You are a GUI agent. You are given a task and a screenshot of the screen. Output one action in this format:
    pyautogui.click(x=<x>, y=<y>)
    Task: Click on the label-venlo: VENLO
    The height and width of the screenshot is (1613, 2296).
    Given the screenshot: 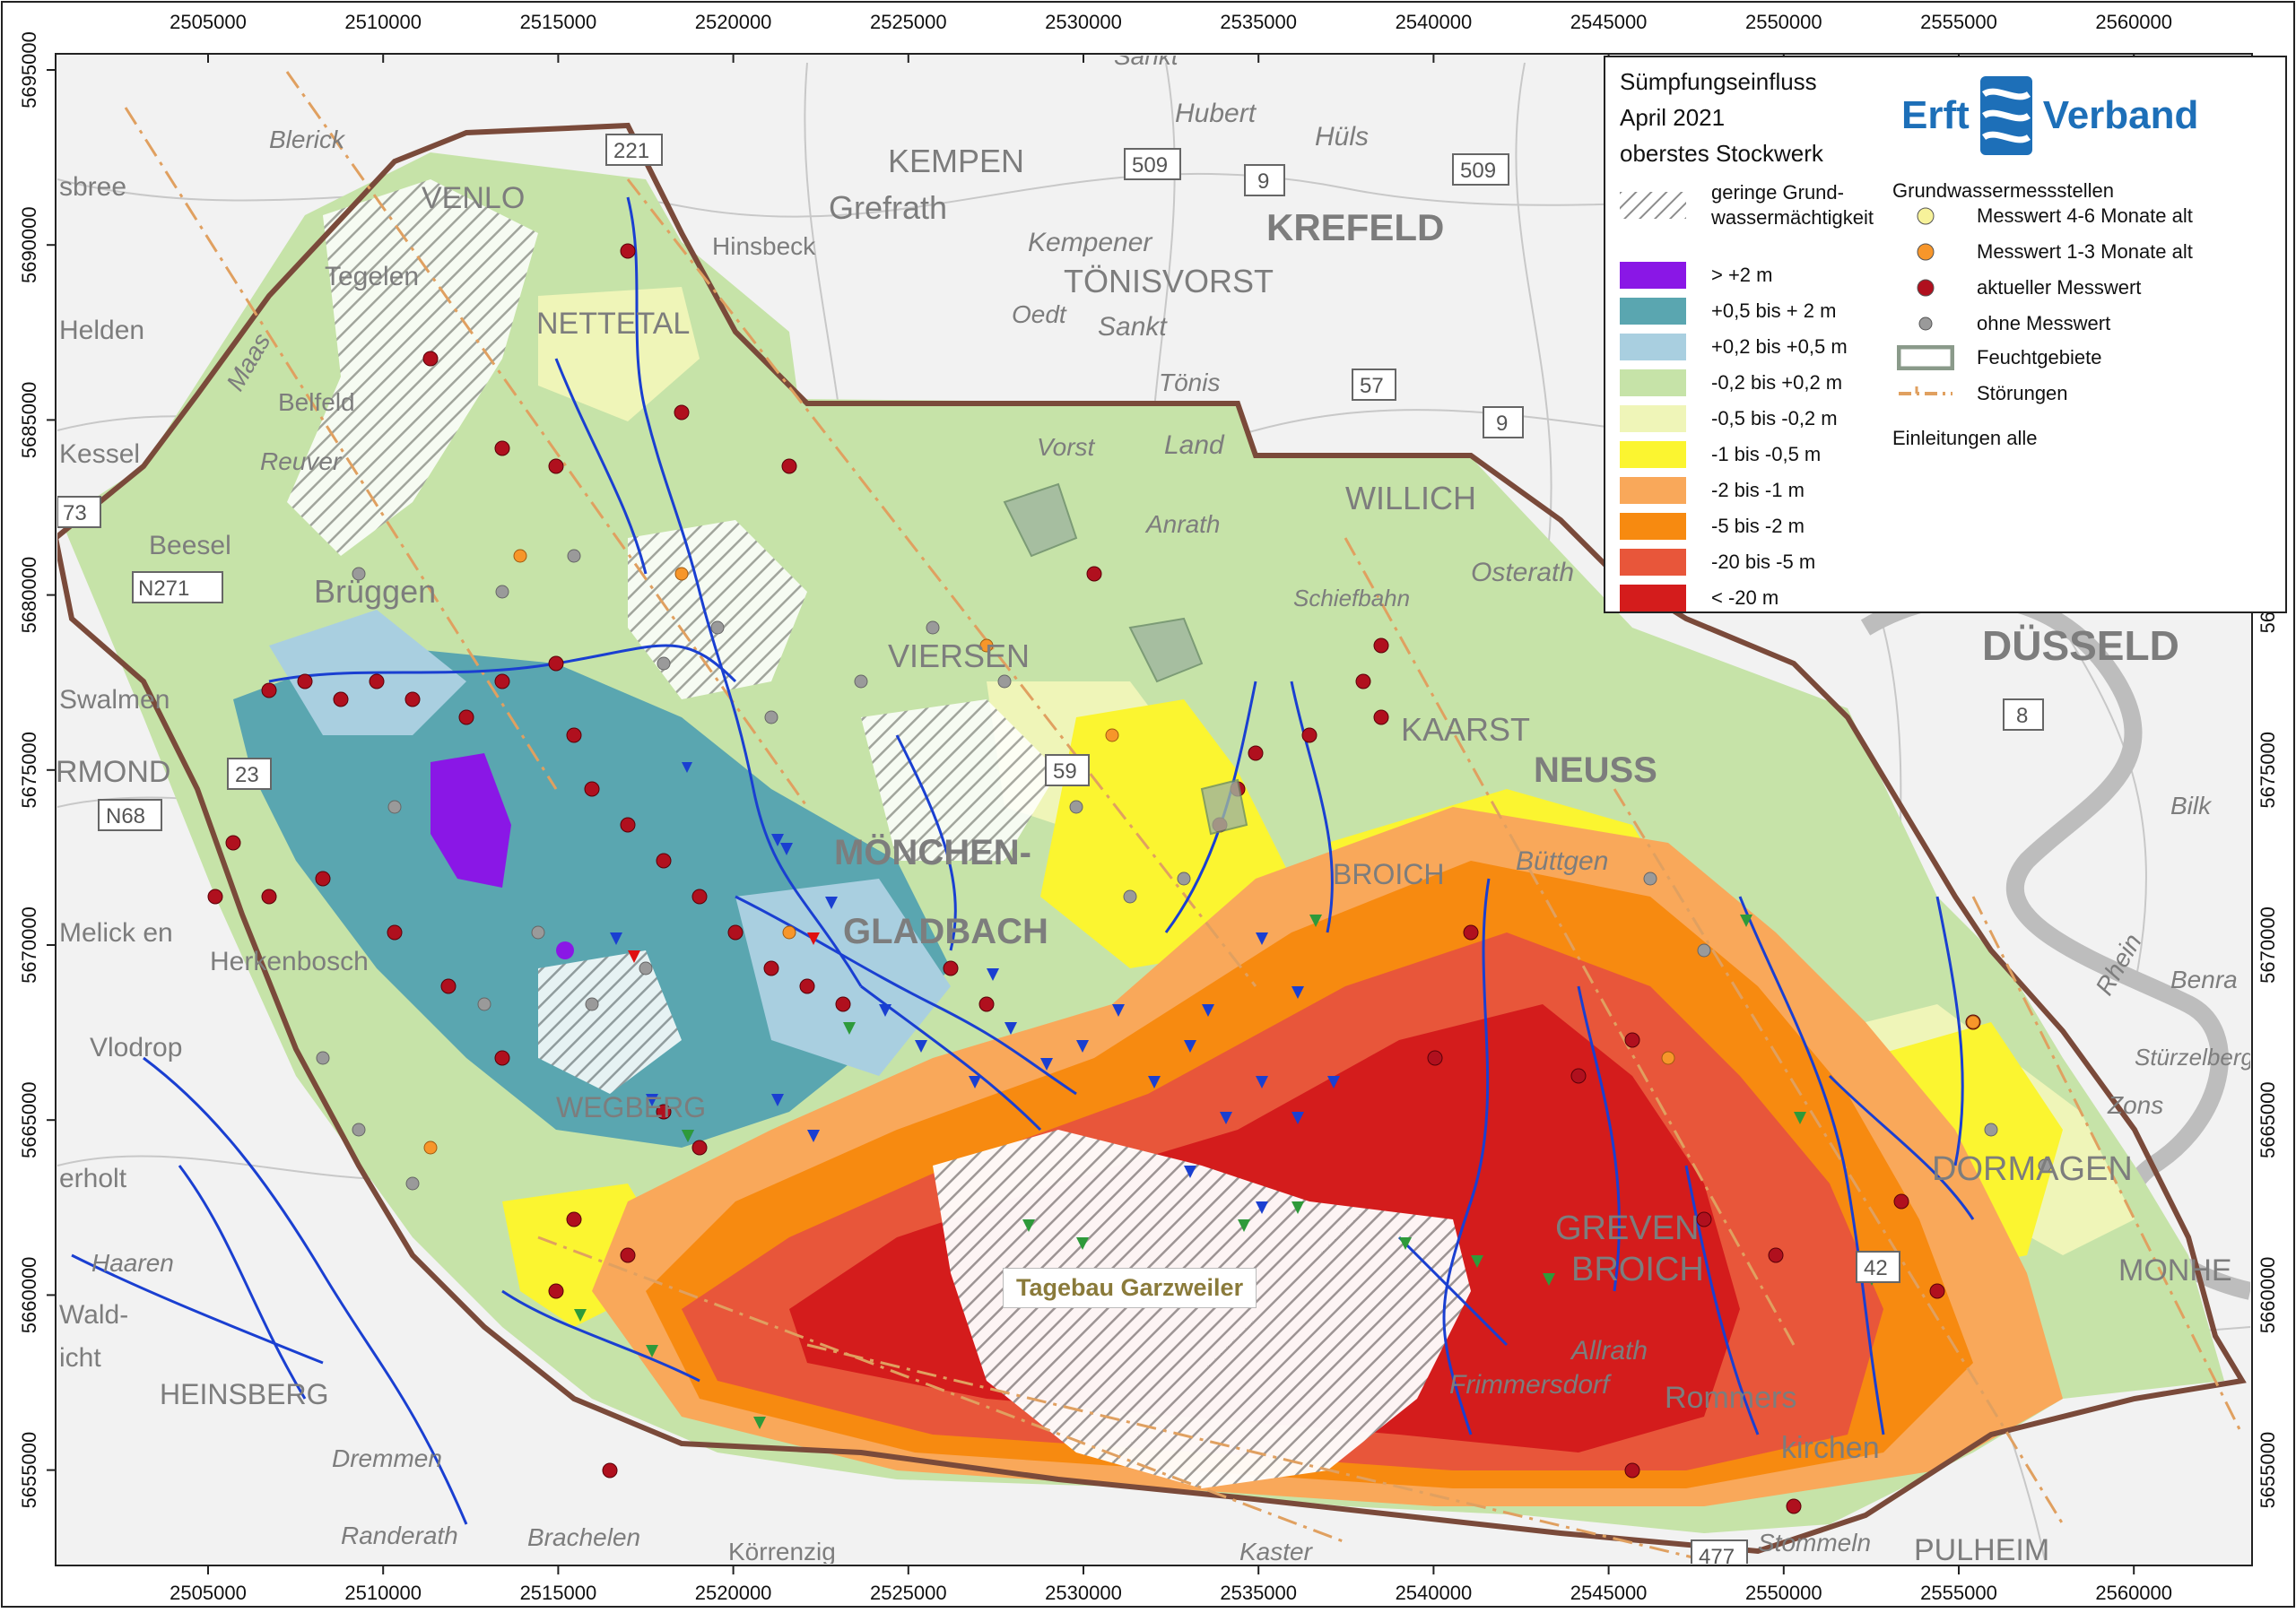 What is the action you would take?
    pyautogui.click(x=473, y=198)
    